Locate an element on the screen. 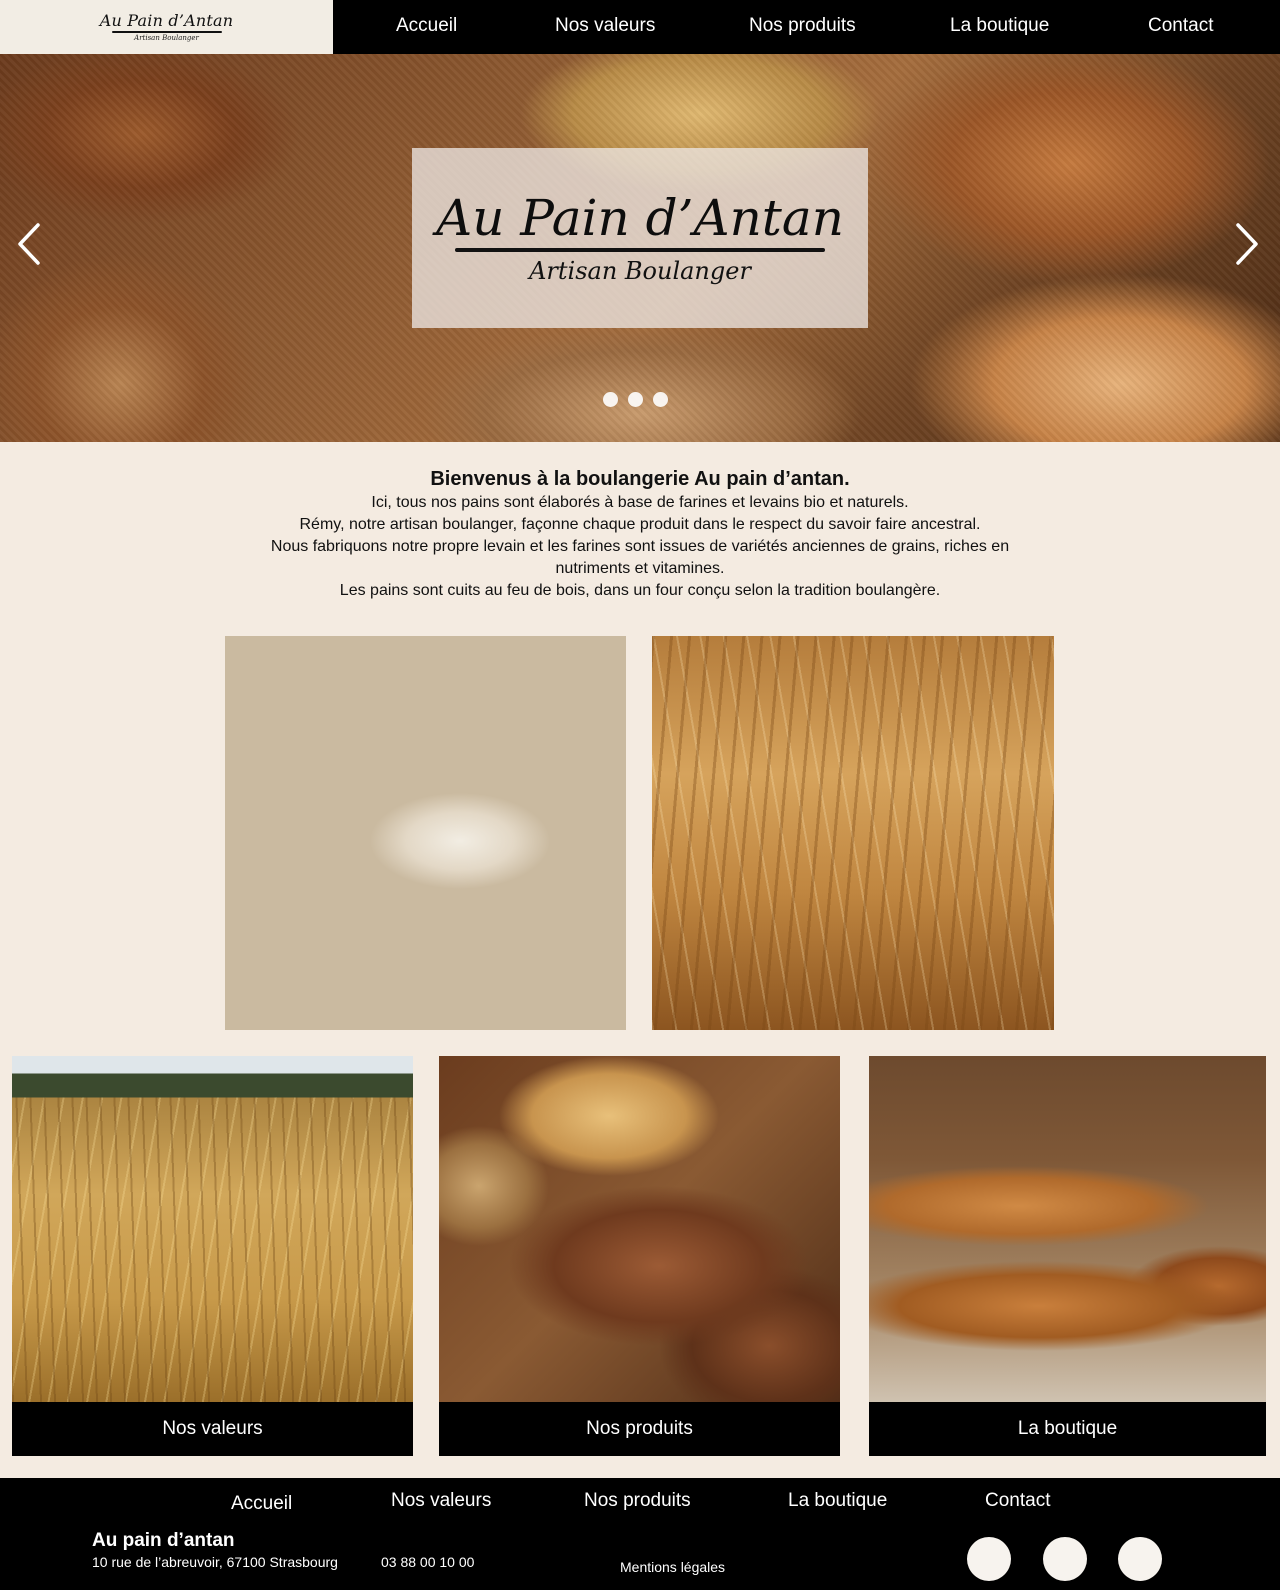 The height and width of the screenshot is (1590, 1280). chevron-right-icon is located at coordinates (1247, 244).